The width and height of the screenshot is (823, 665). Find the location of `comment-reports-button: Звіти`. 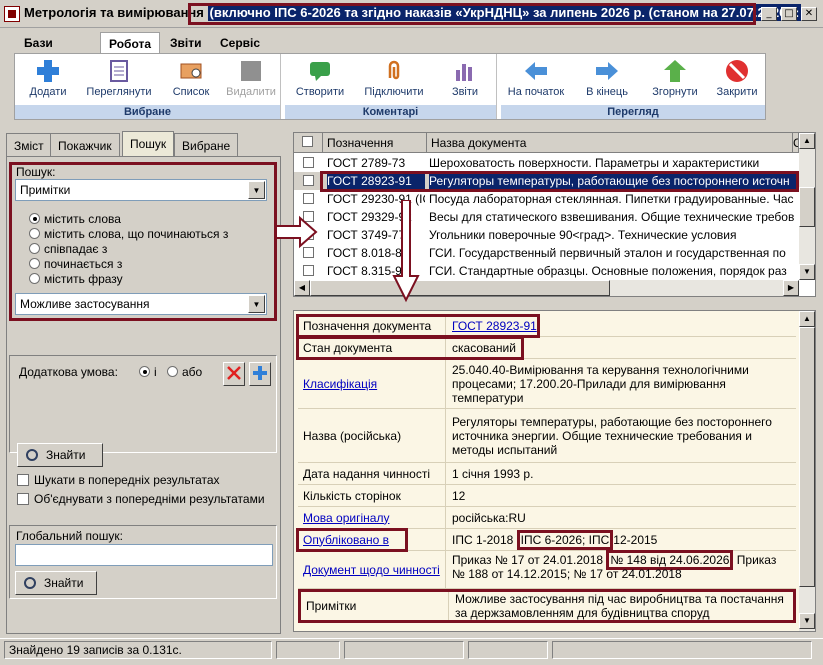

comment-reports-button: Звіти is located at coordinates (465, 81).